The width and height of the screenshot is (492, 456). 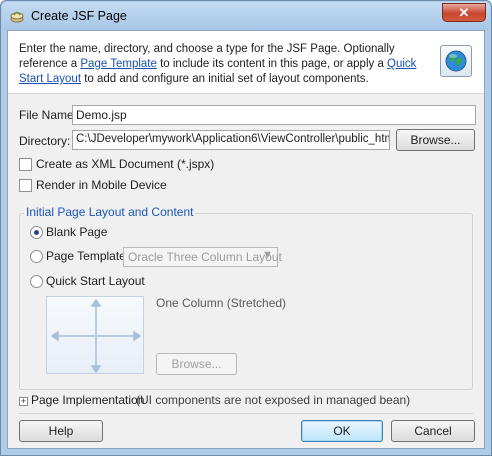 What do you see at coordinates (23, 401) in the screenshot?
I see `expand-icon: +` at bounding box center [23, 401].